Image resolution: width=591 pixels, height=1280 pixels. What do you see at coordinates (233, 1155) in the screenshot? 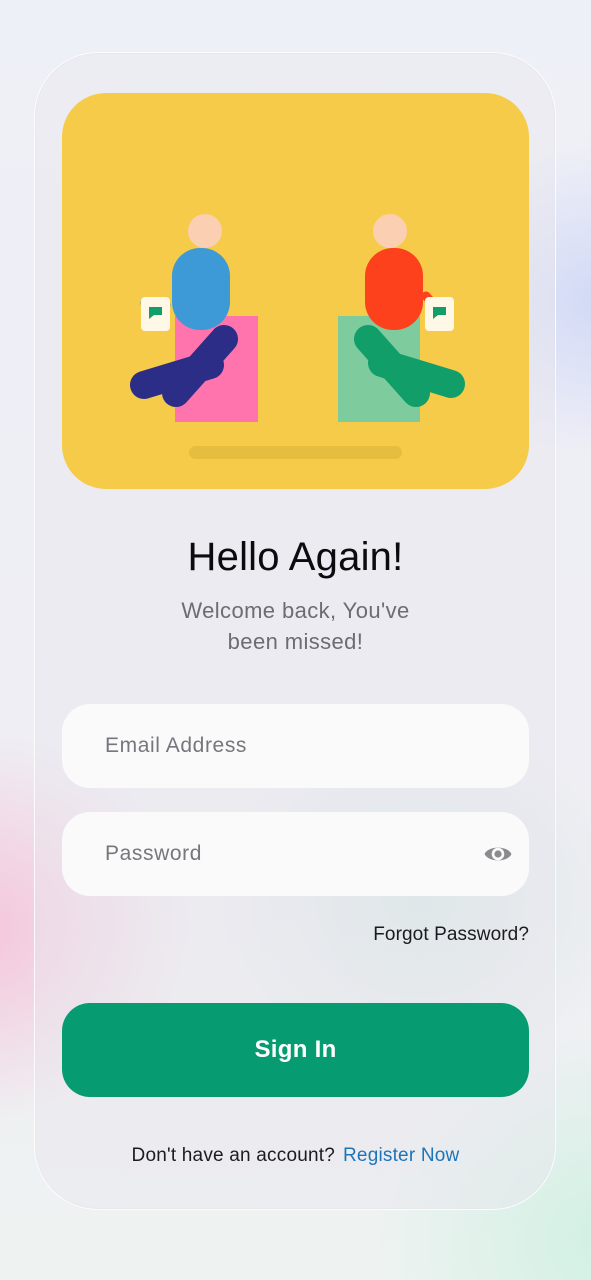
I see `register-question: Don't have an account?` at bounding box center [233, 1155].